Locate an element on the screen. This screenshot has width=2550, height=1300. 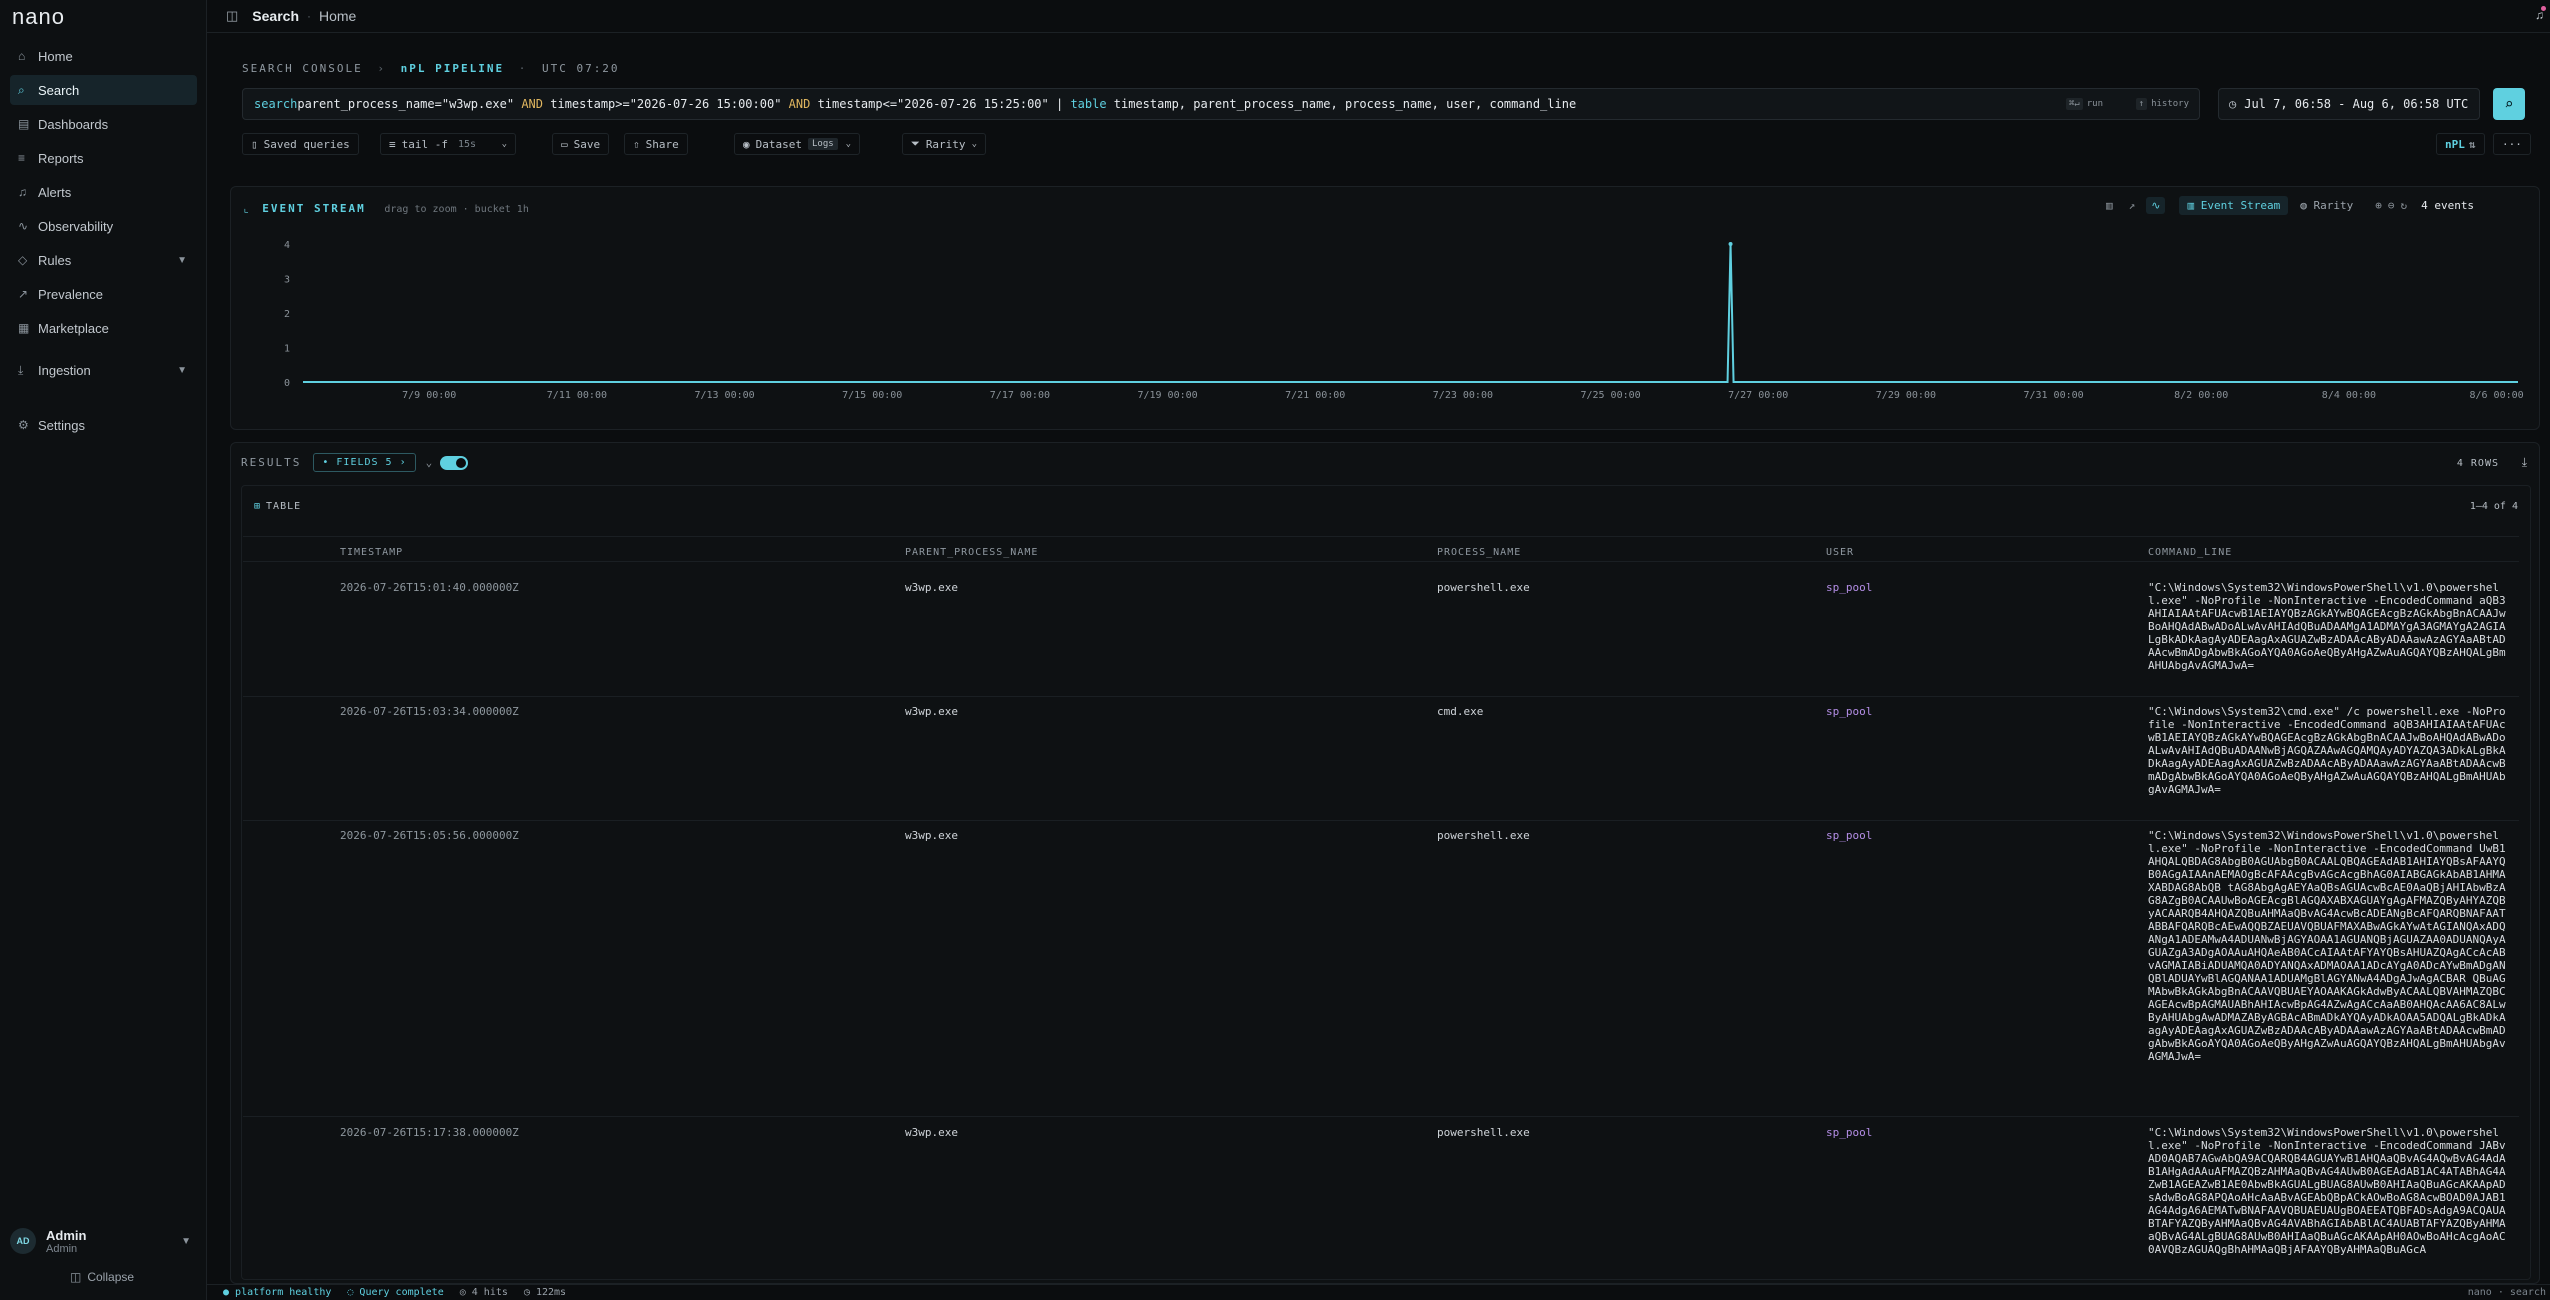
save-button: ▭ Save is located at coordinates (581, 144).